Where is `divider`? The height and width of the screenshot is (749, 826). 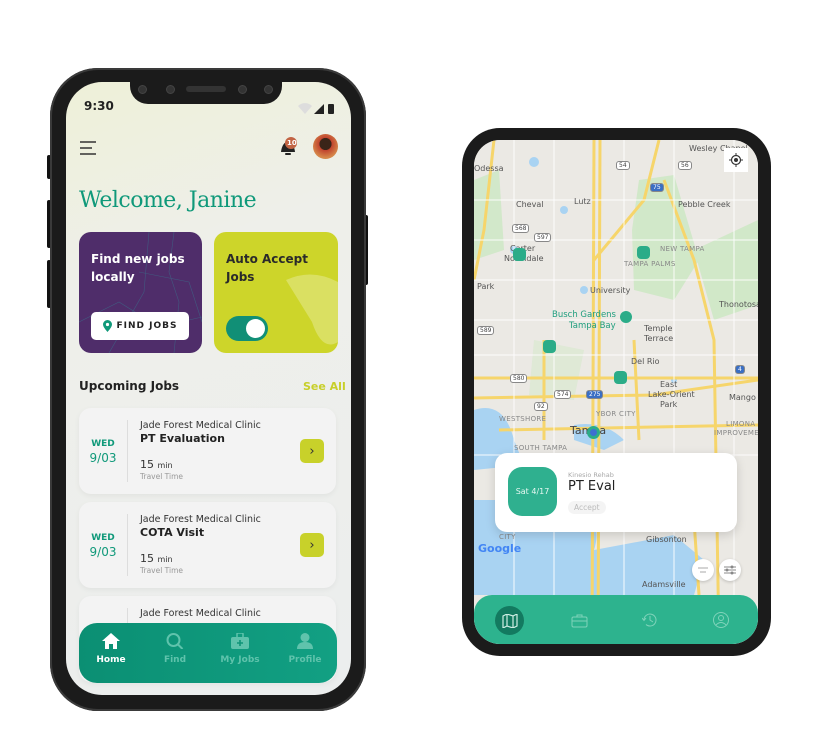 divider is located at coordinates (127, 545).